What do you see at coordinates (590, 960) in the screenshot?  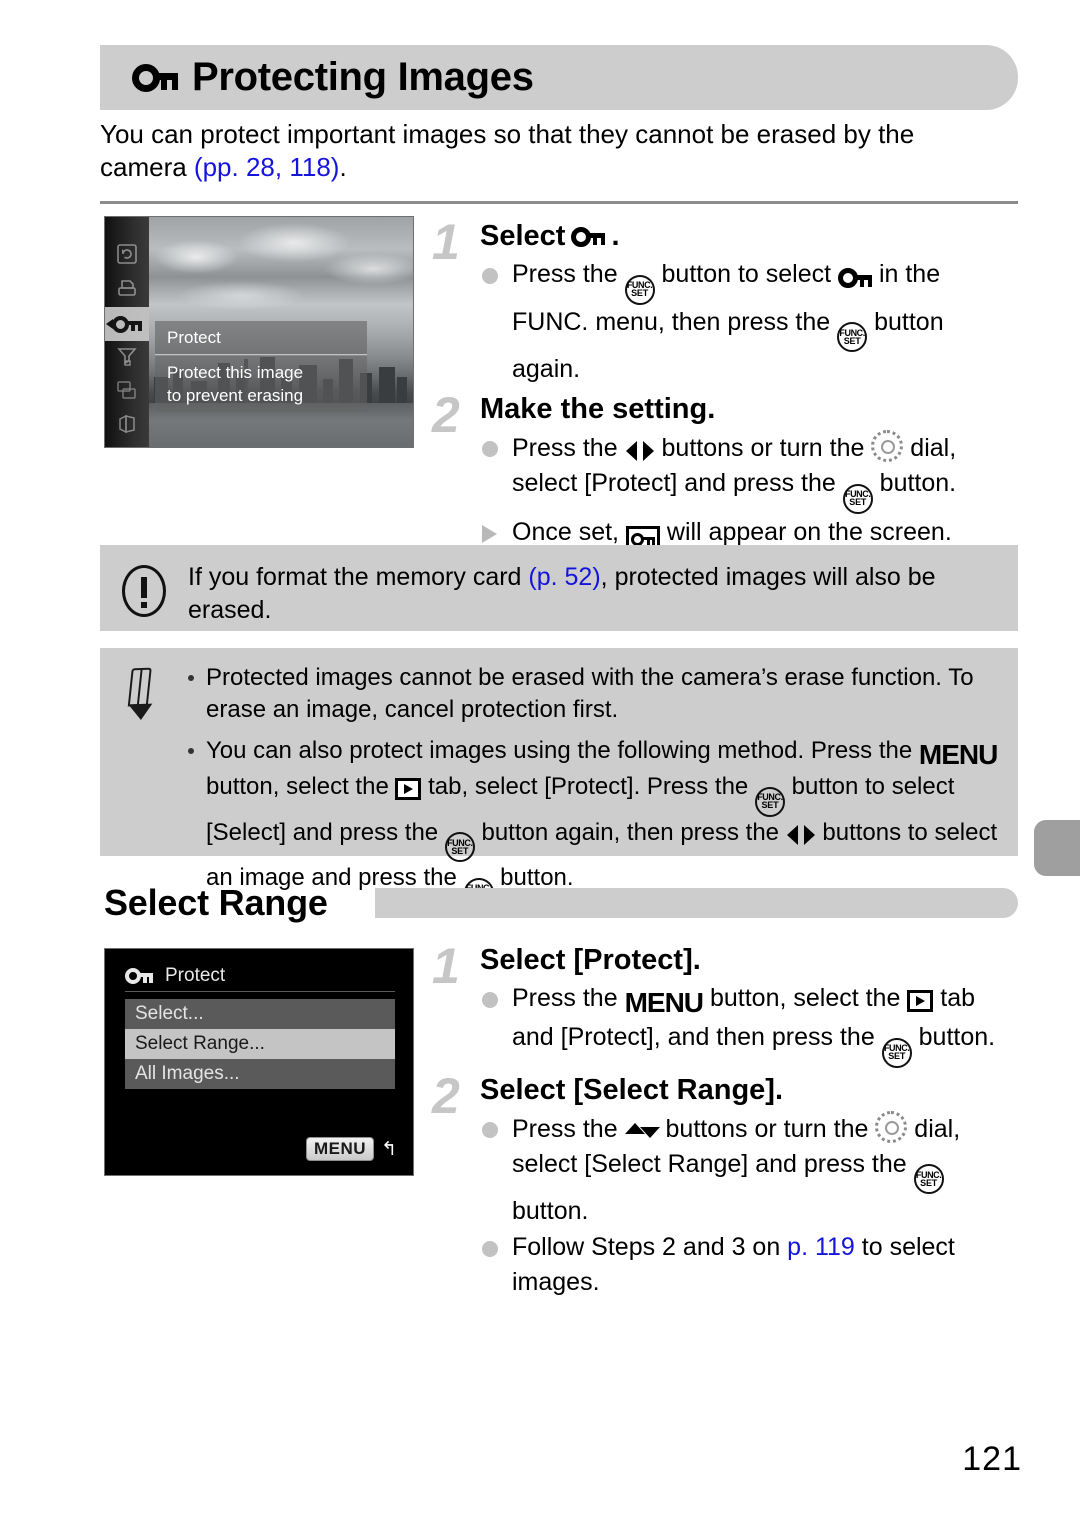 I see `step-title-text: Select [Protect].` at bounding box center [590, 960].